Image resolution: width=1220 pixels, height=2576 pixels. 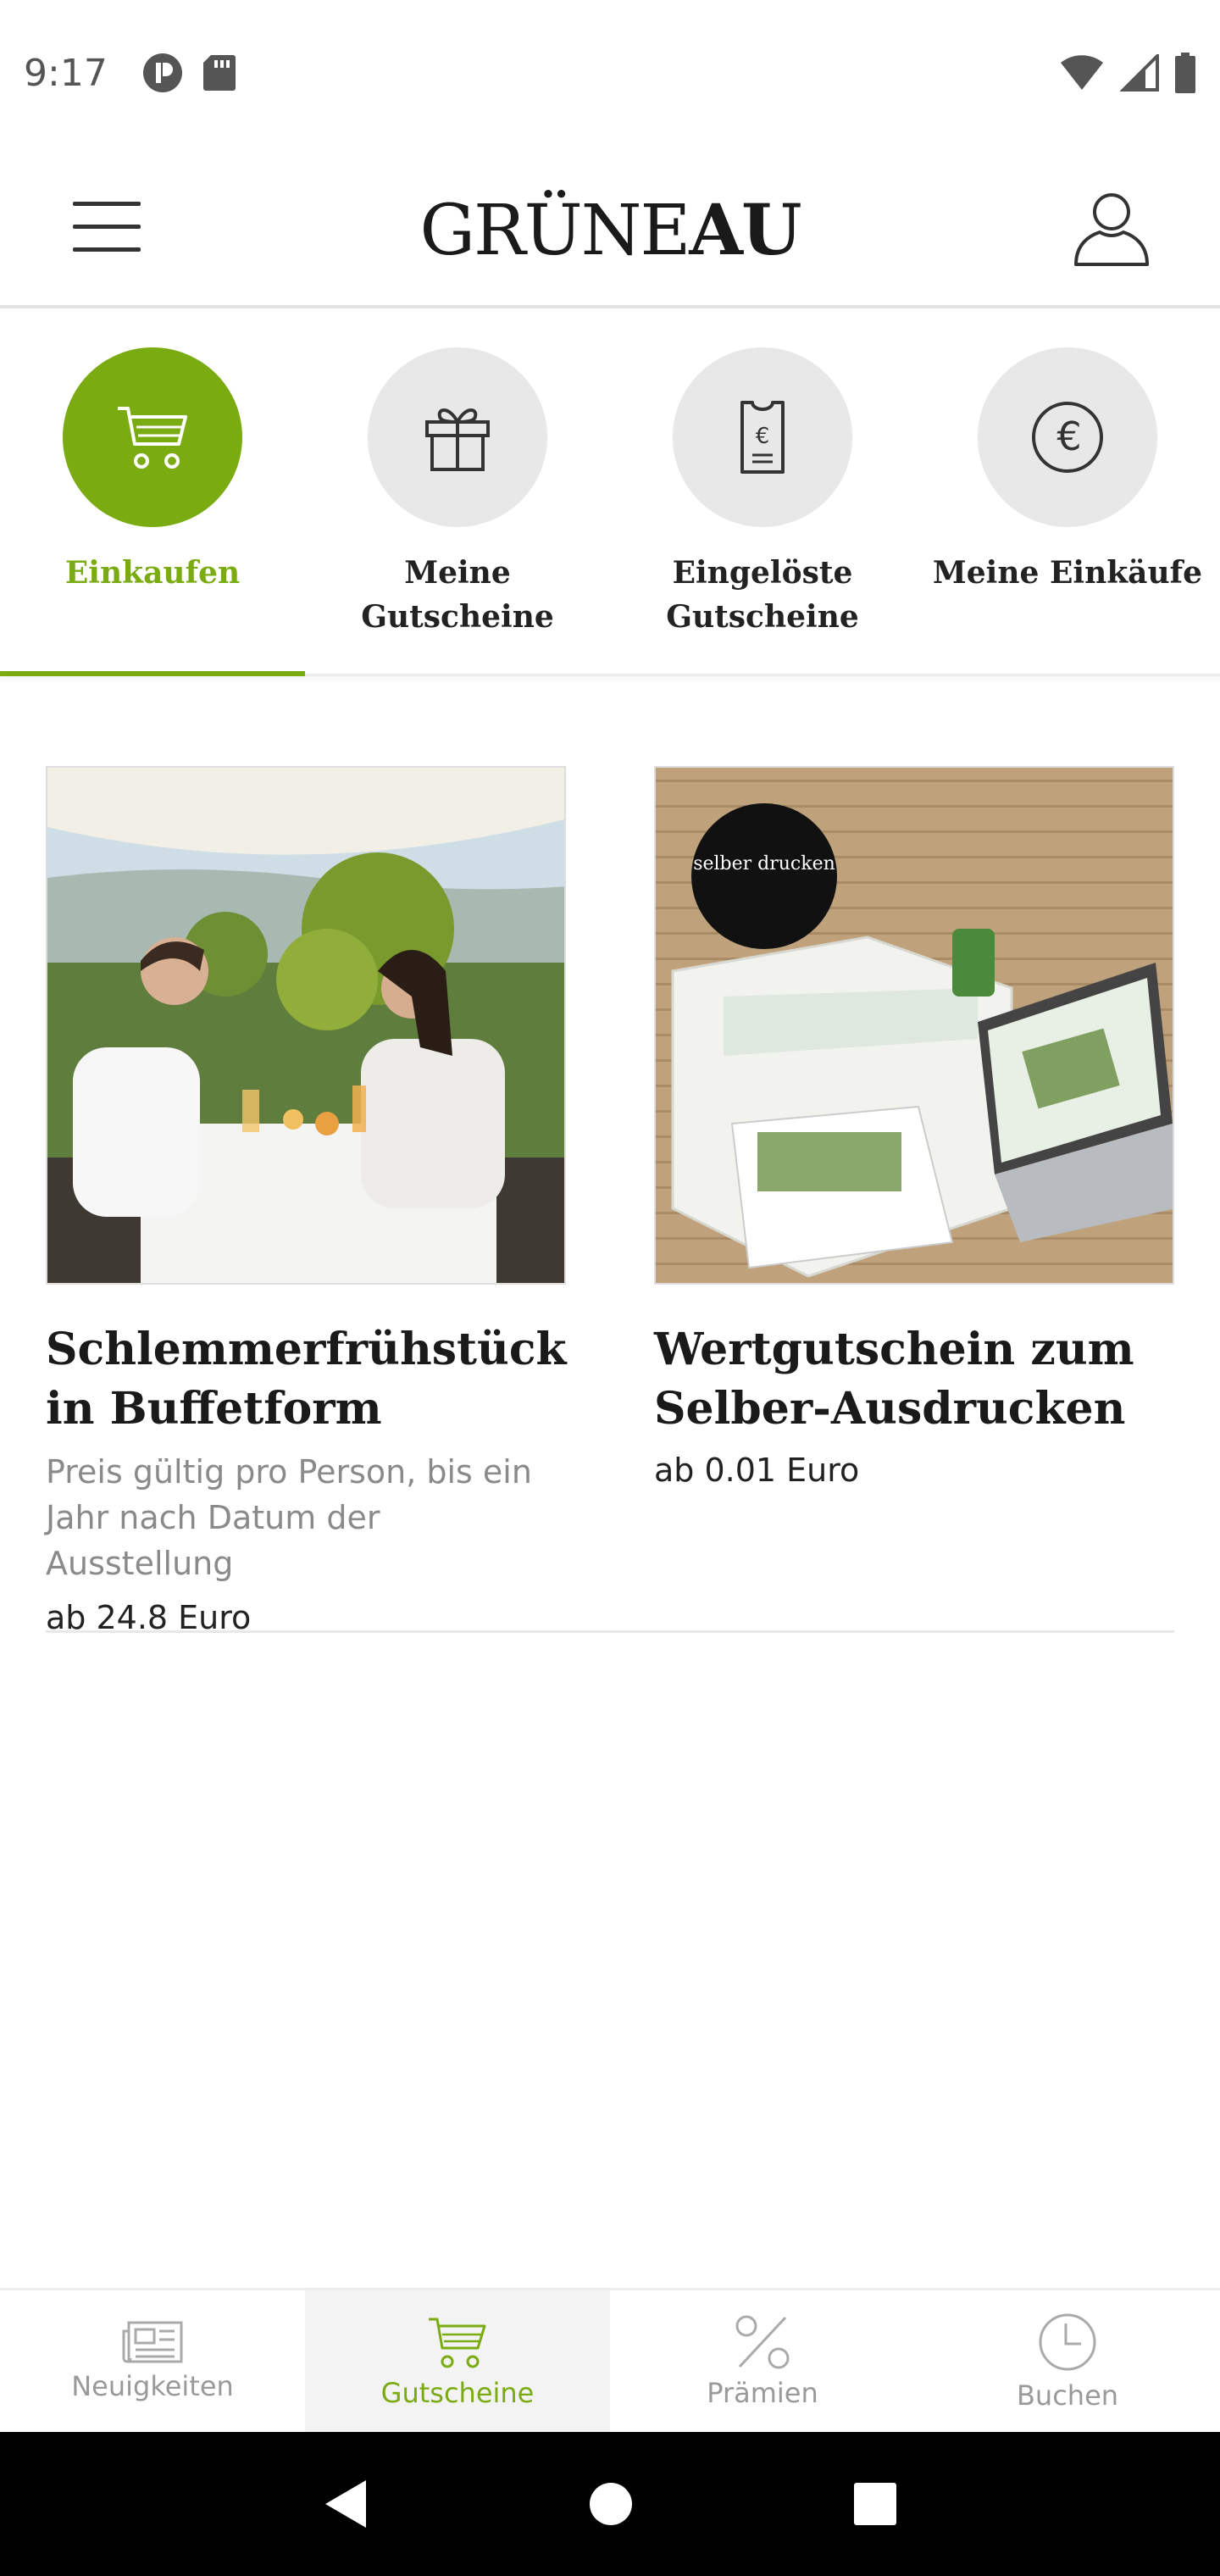 I want to click on tab-eingeloeste-gutscheine: € Eingelöste Gutscheine, so click(x=762, y=493).